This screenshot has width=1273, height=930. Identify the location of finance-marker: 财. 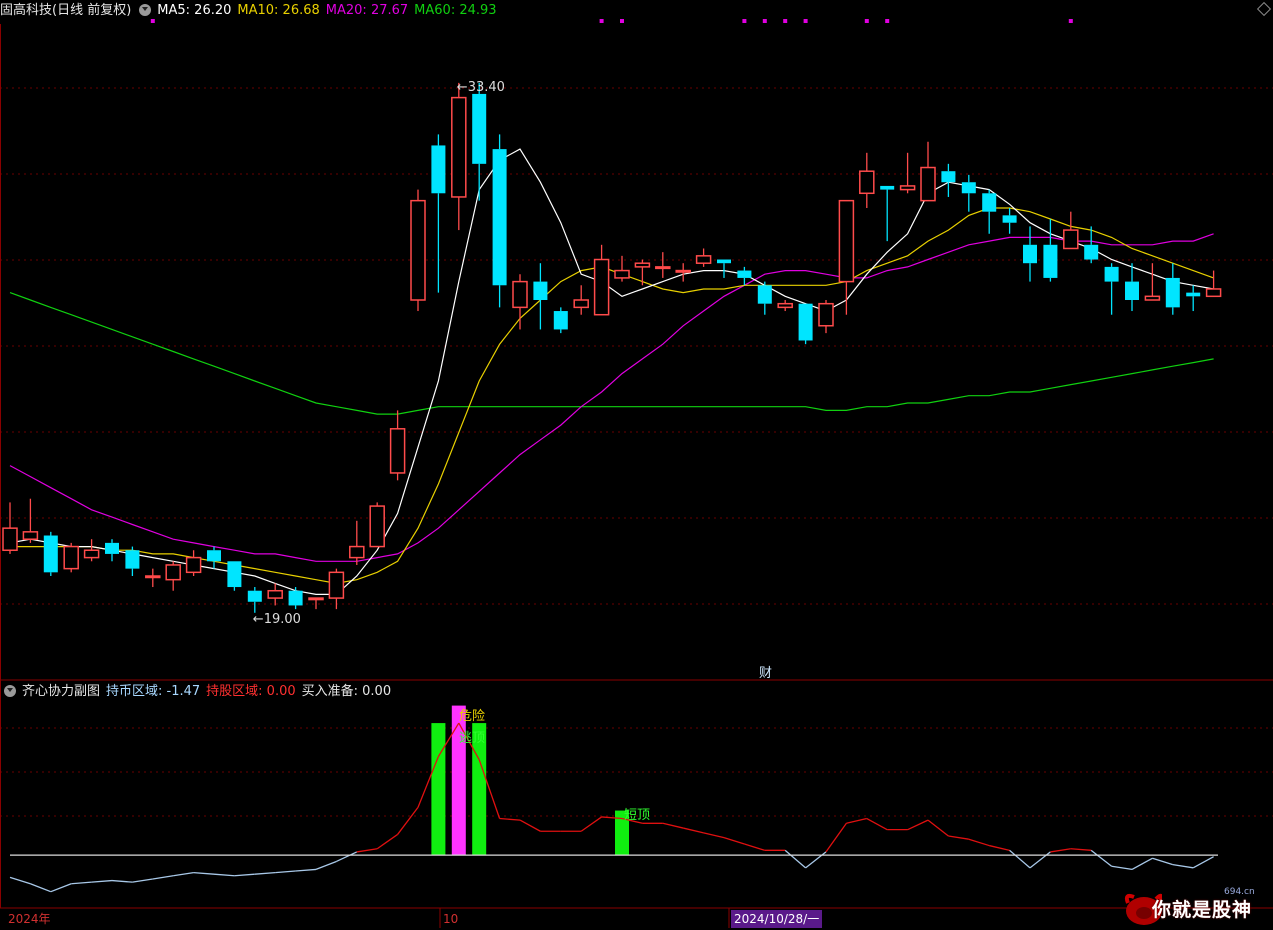
(765, 673).